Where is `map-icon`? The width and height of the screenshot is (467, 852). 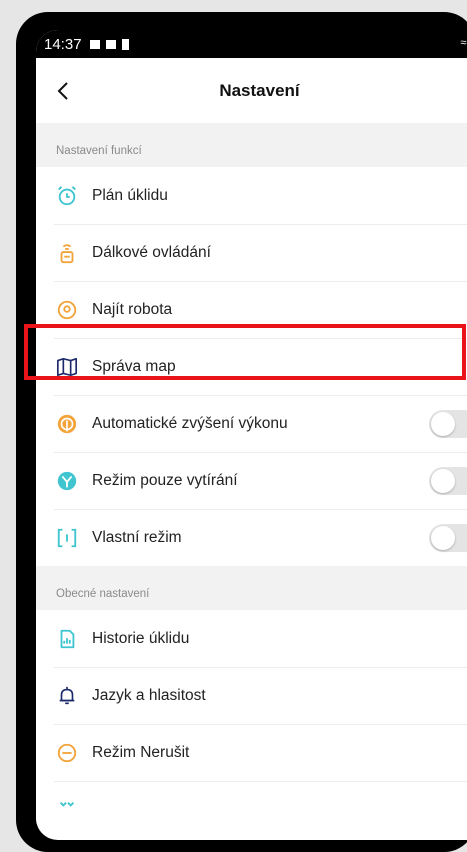
map-icon is located at coordinates (67, 367).